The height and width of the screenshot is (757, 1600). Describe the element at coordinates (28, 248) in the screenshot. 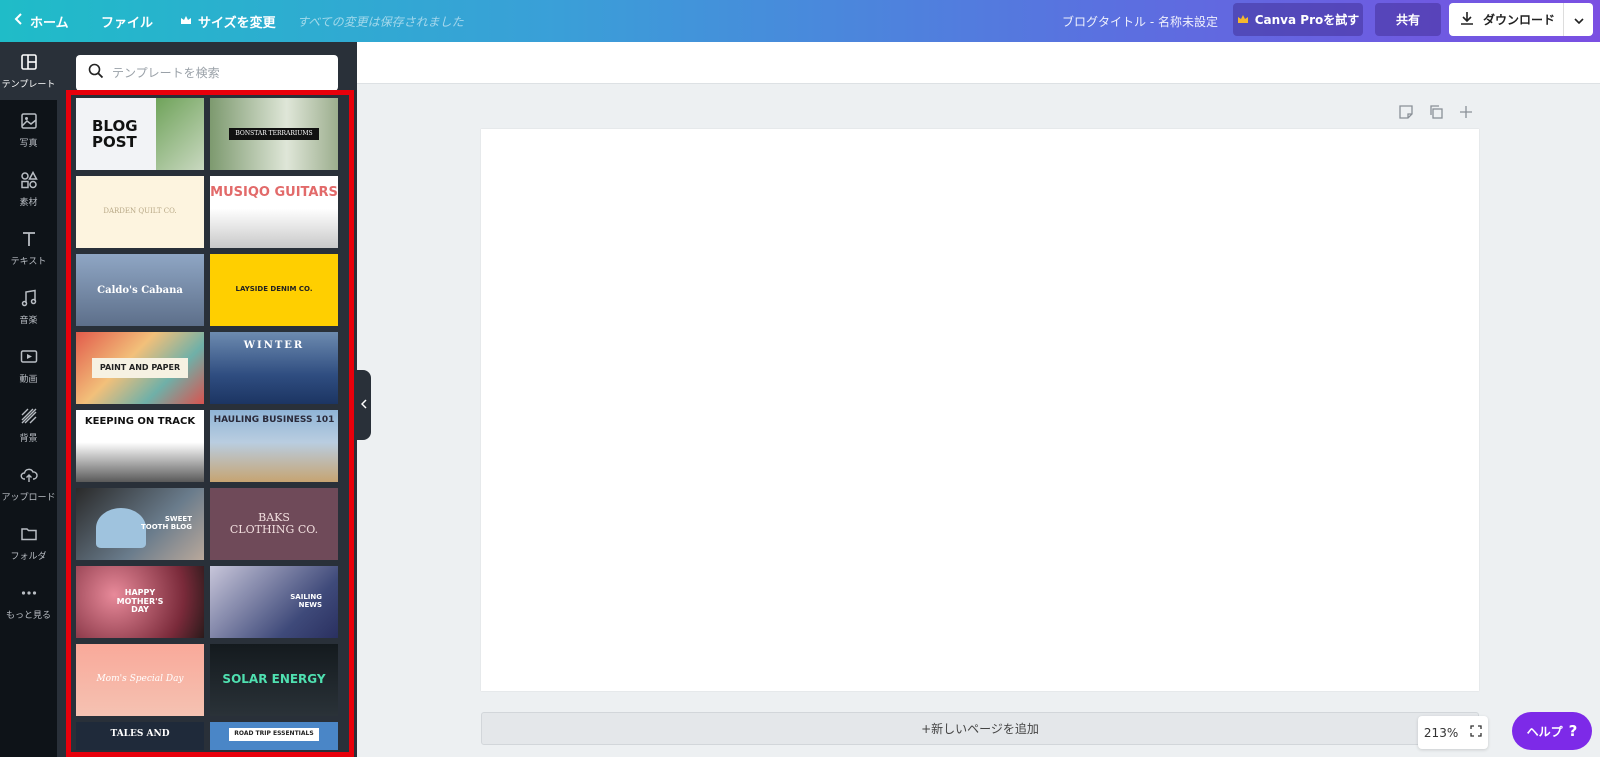

I see `rail-item-text: テキスト` at that location.